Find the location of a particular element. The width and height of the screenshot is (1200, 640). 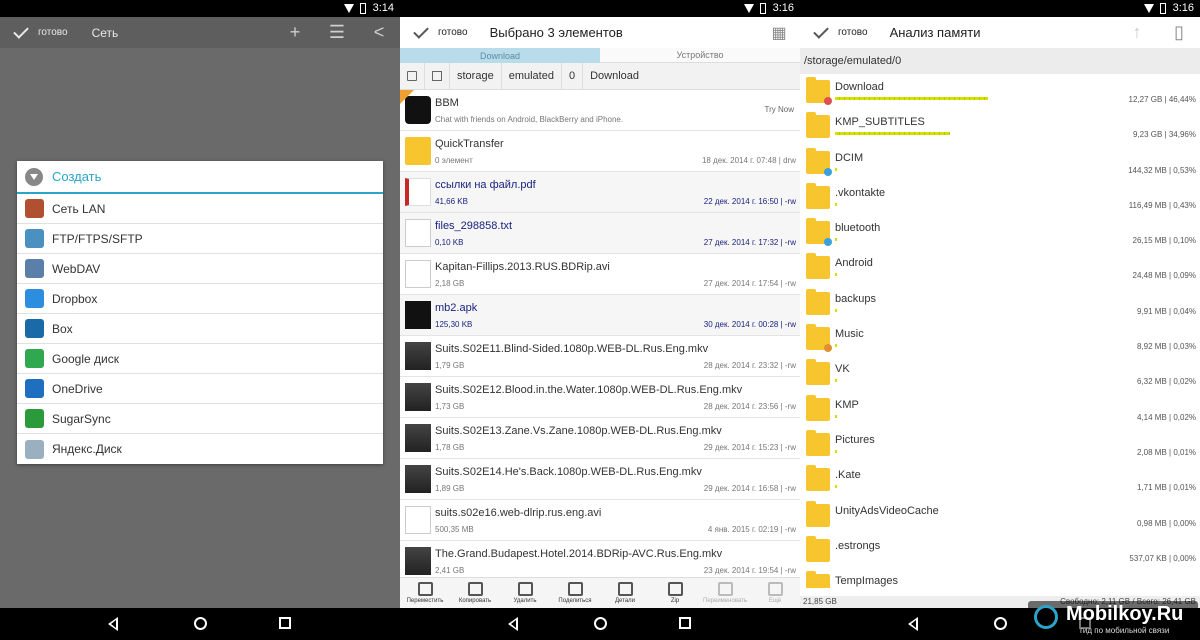

share-icon: < is located at coordinates (379, 32).